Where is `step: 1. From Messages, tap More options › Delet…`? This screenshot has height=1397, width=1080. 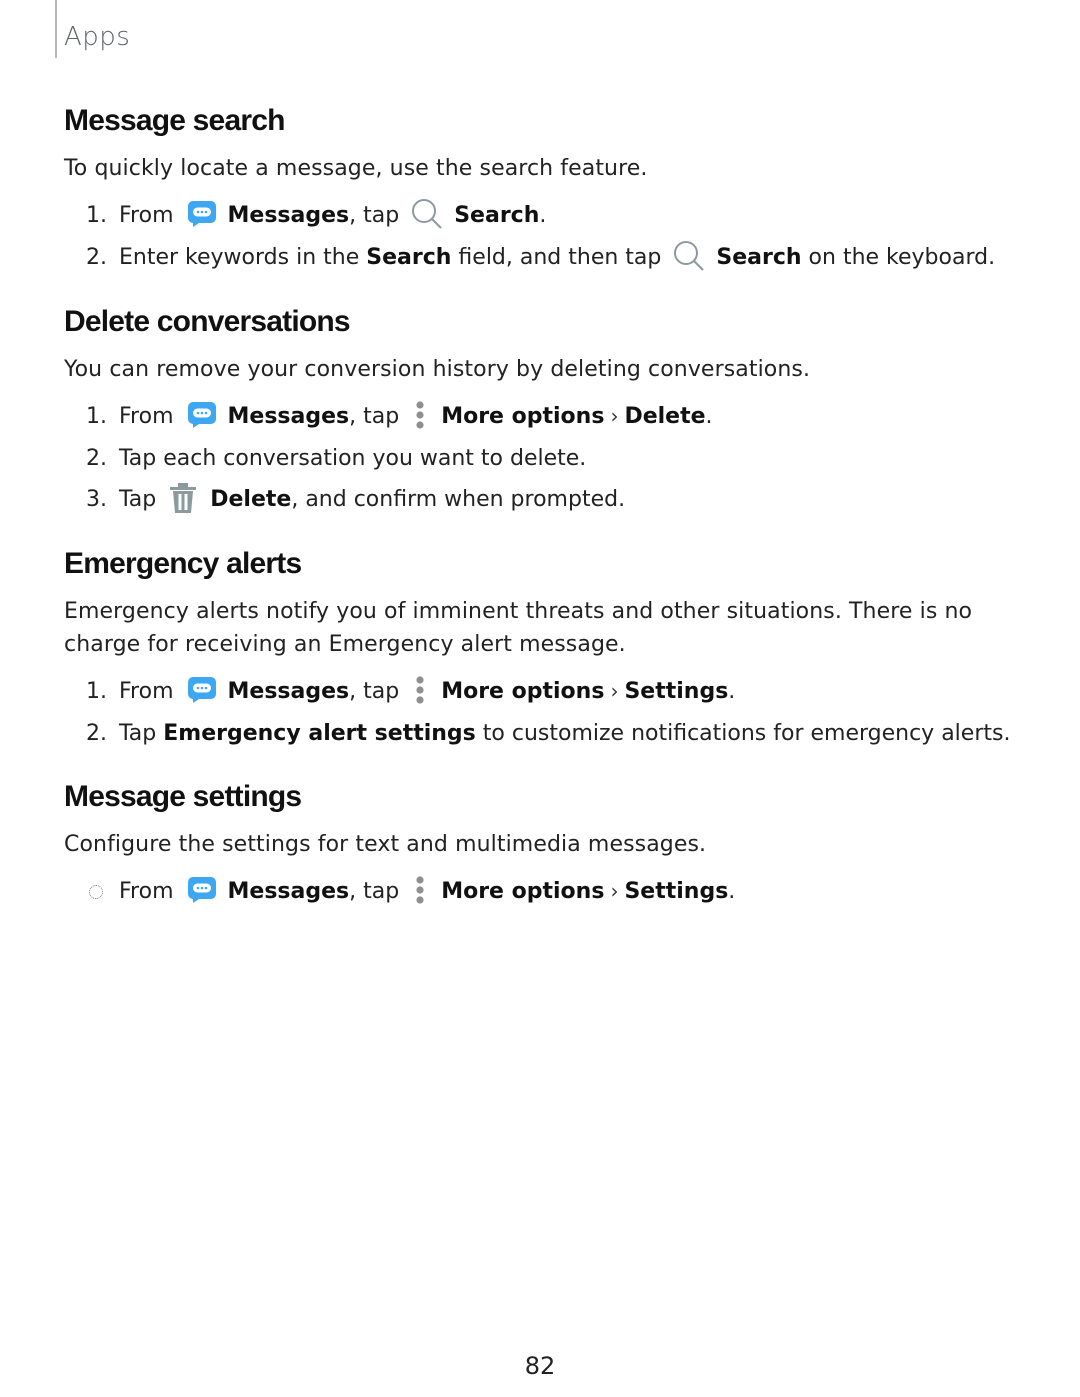
step: 1. From Messages, tap More options › Delet… is located at coordinates (542, 417).